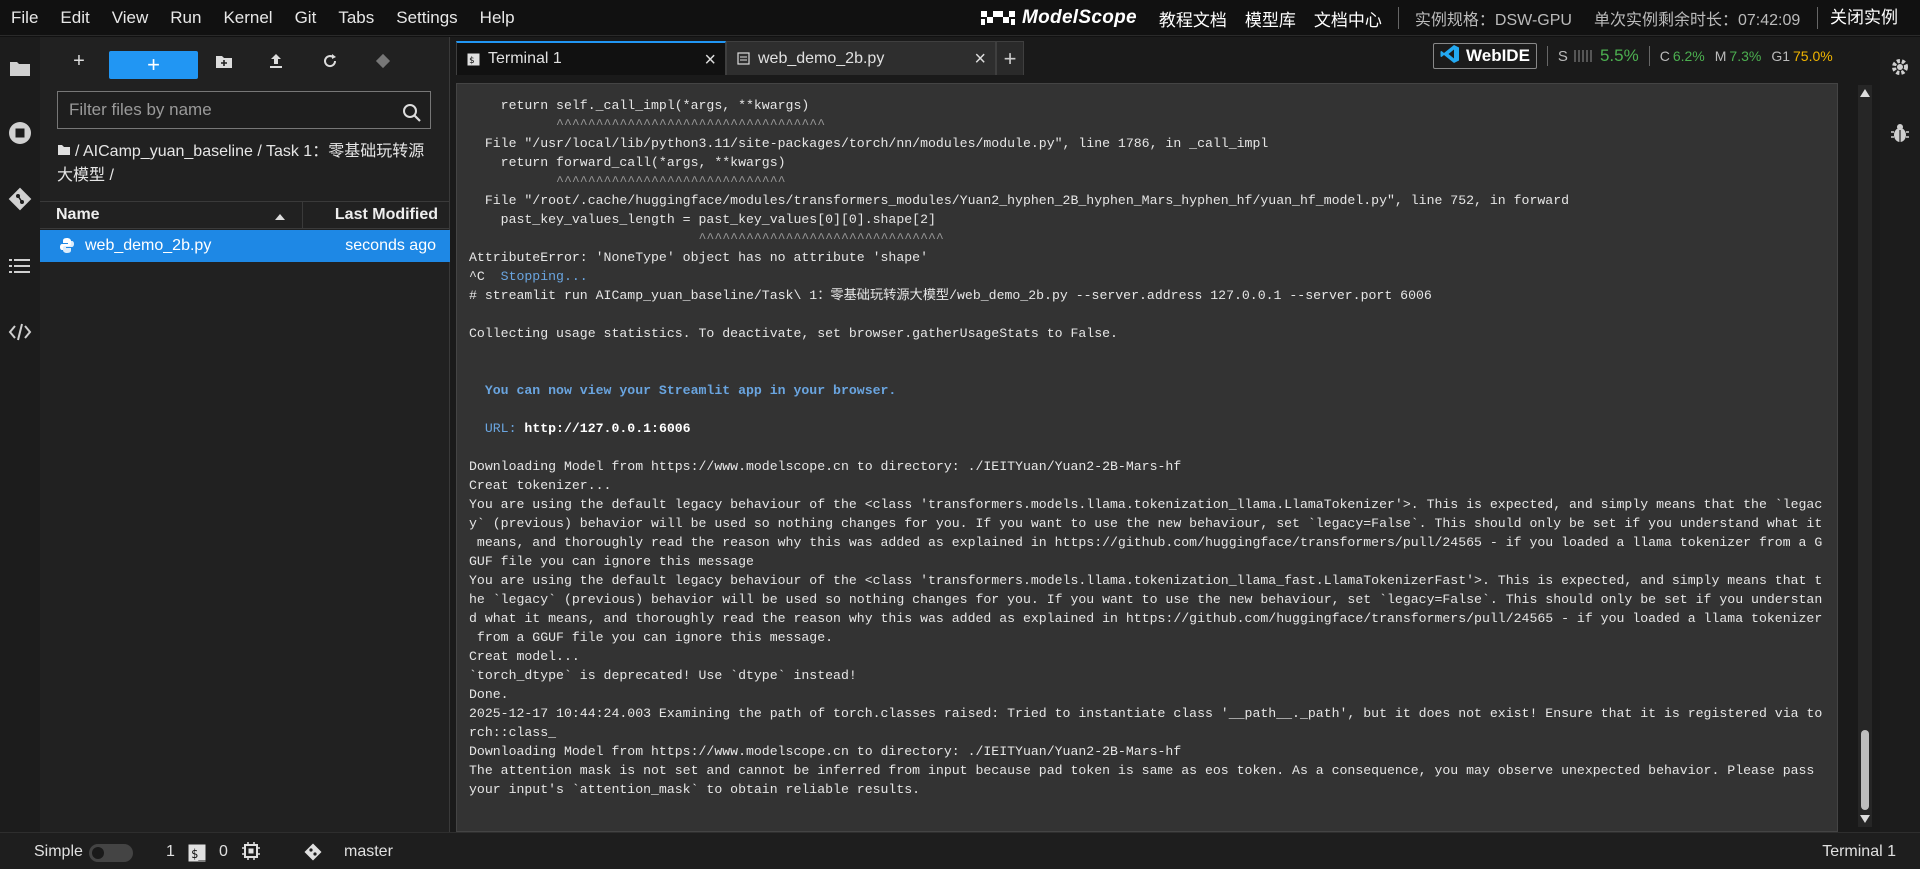 This screenshot has height=869, width=1920. What do you see at coordinates (1450, 56) in the screenshot?
I see `vscode-icon` at bounding box center [1450, 56].